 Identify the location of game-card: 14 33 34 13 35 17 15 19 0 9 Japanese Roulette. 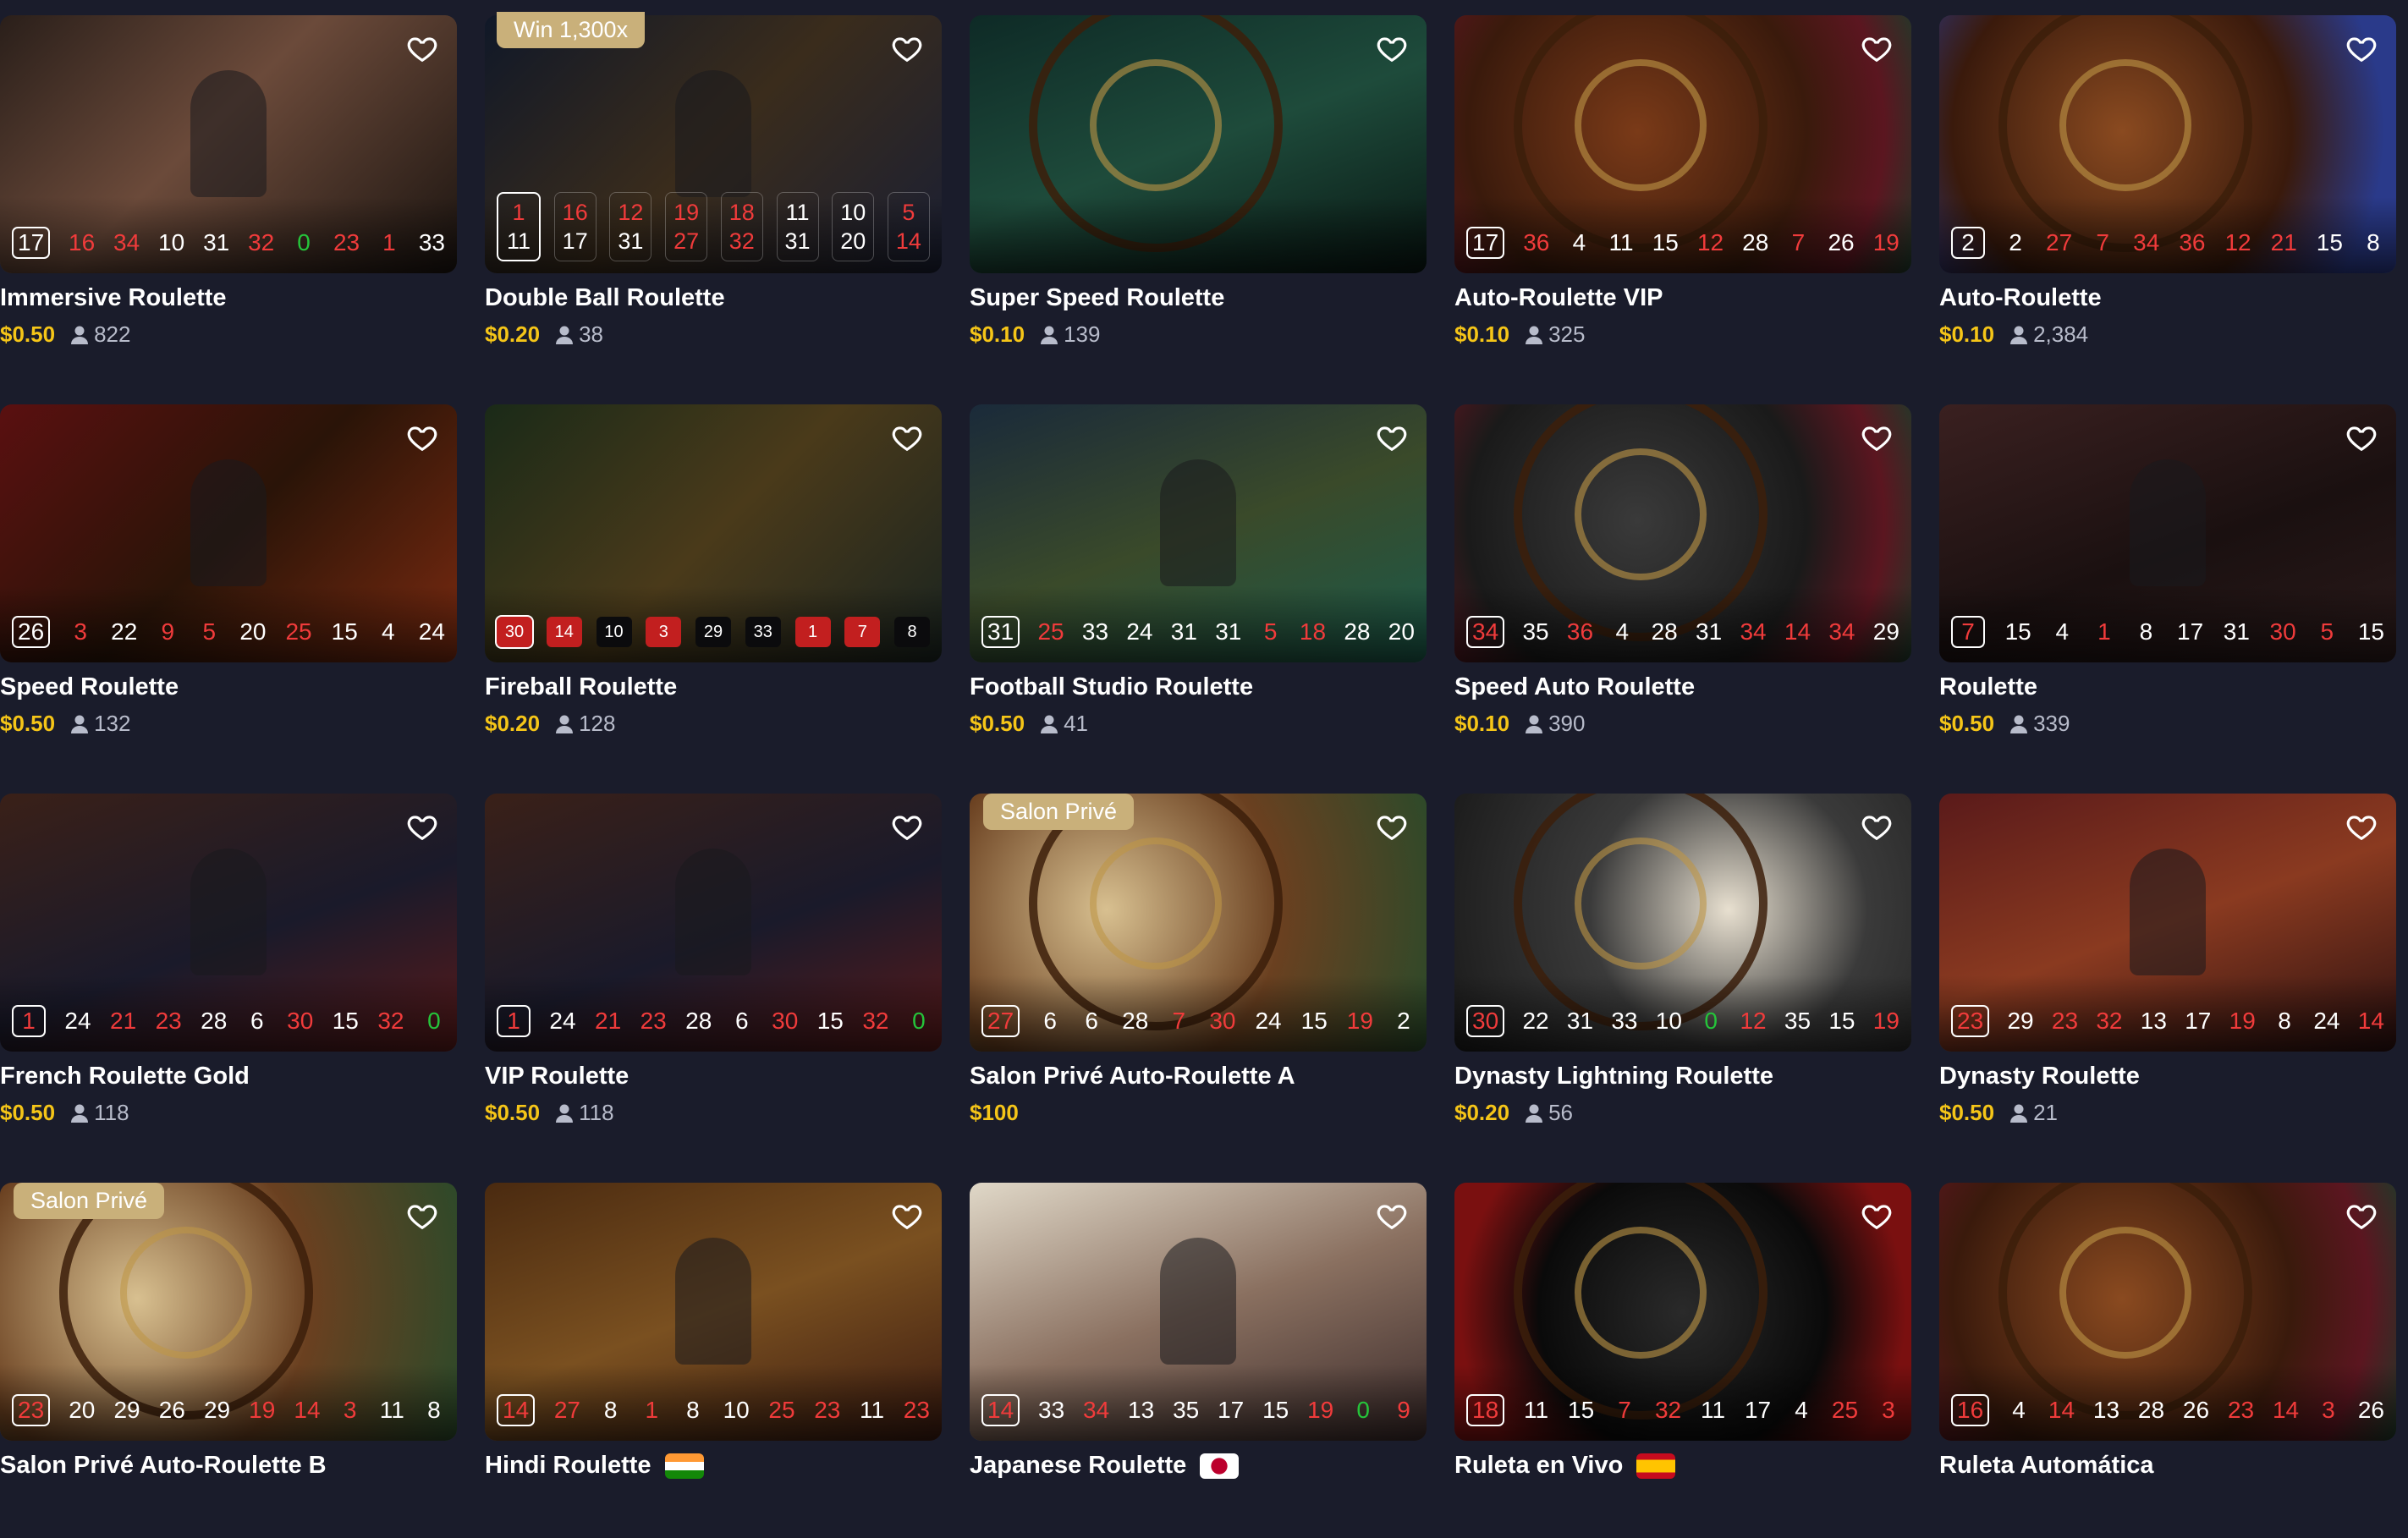
(1198, 1360).